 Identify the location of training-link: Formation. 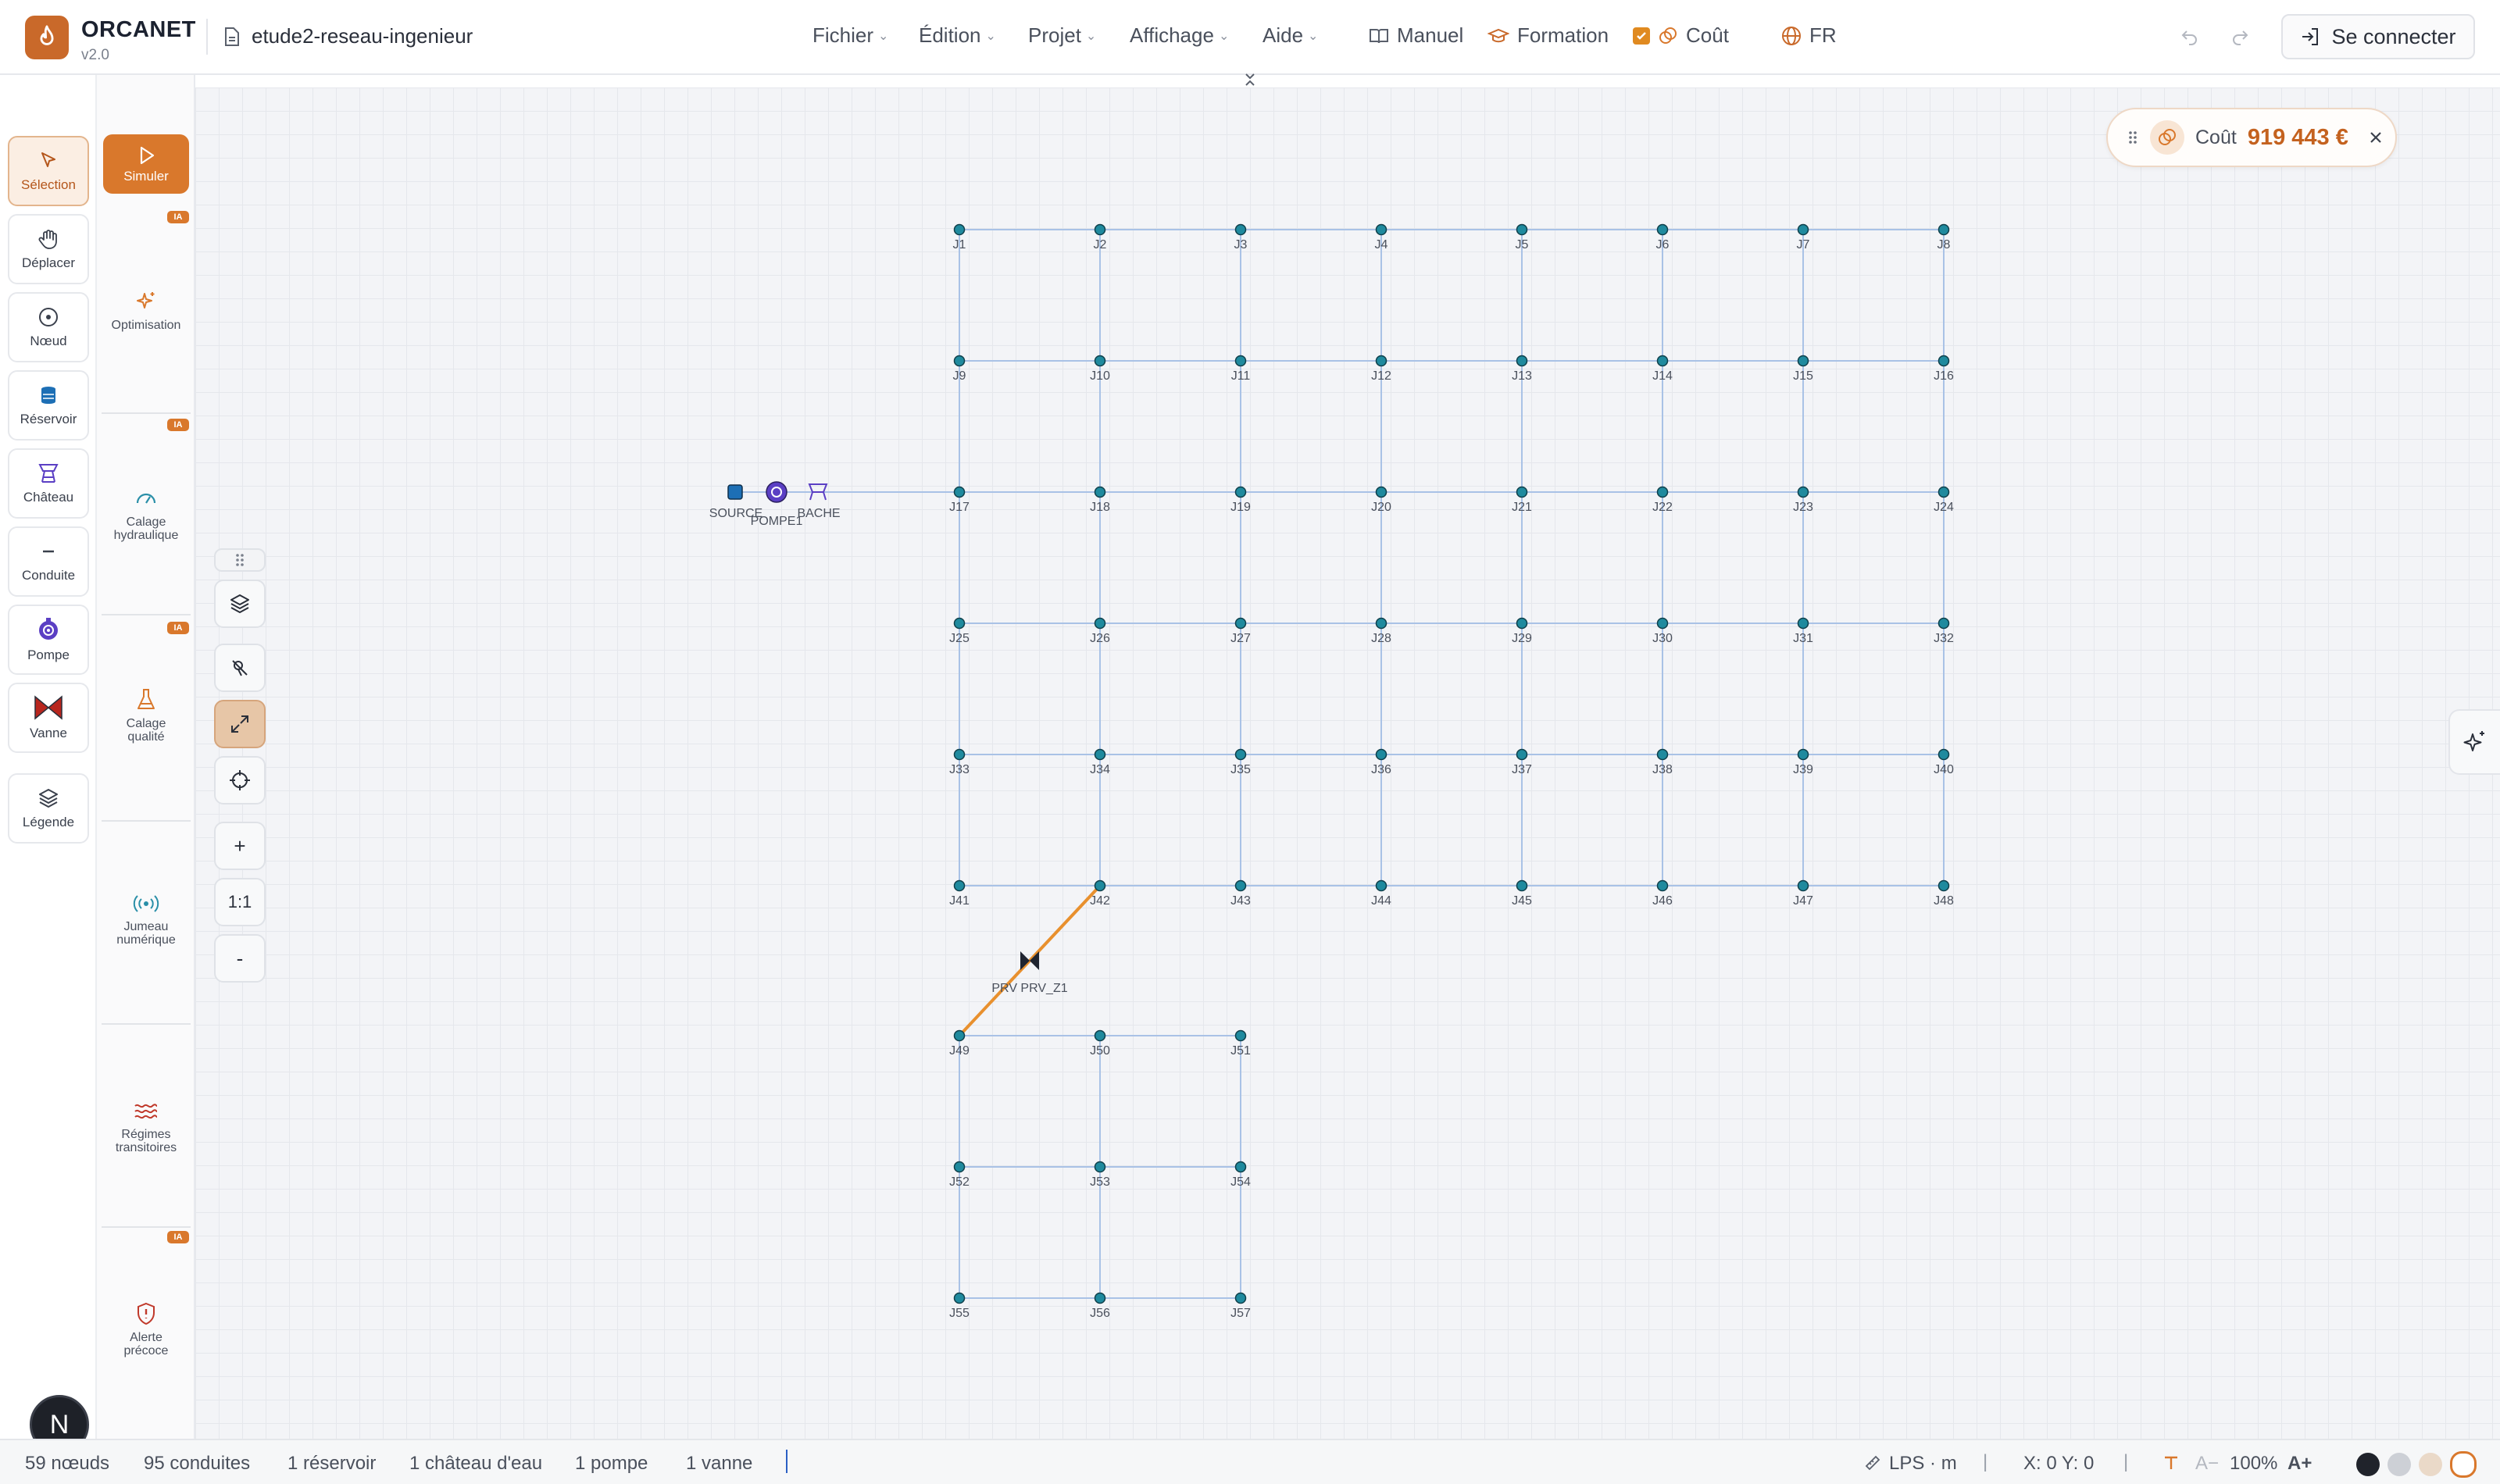
(1549, 35).